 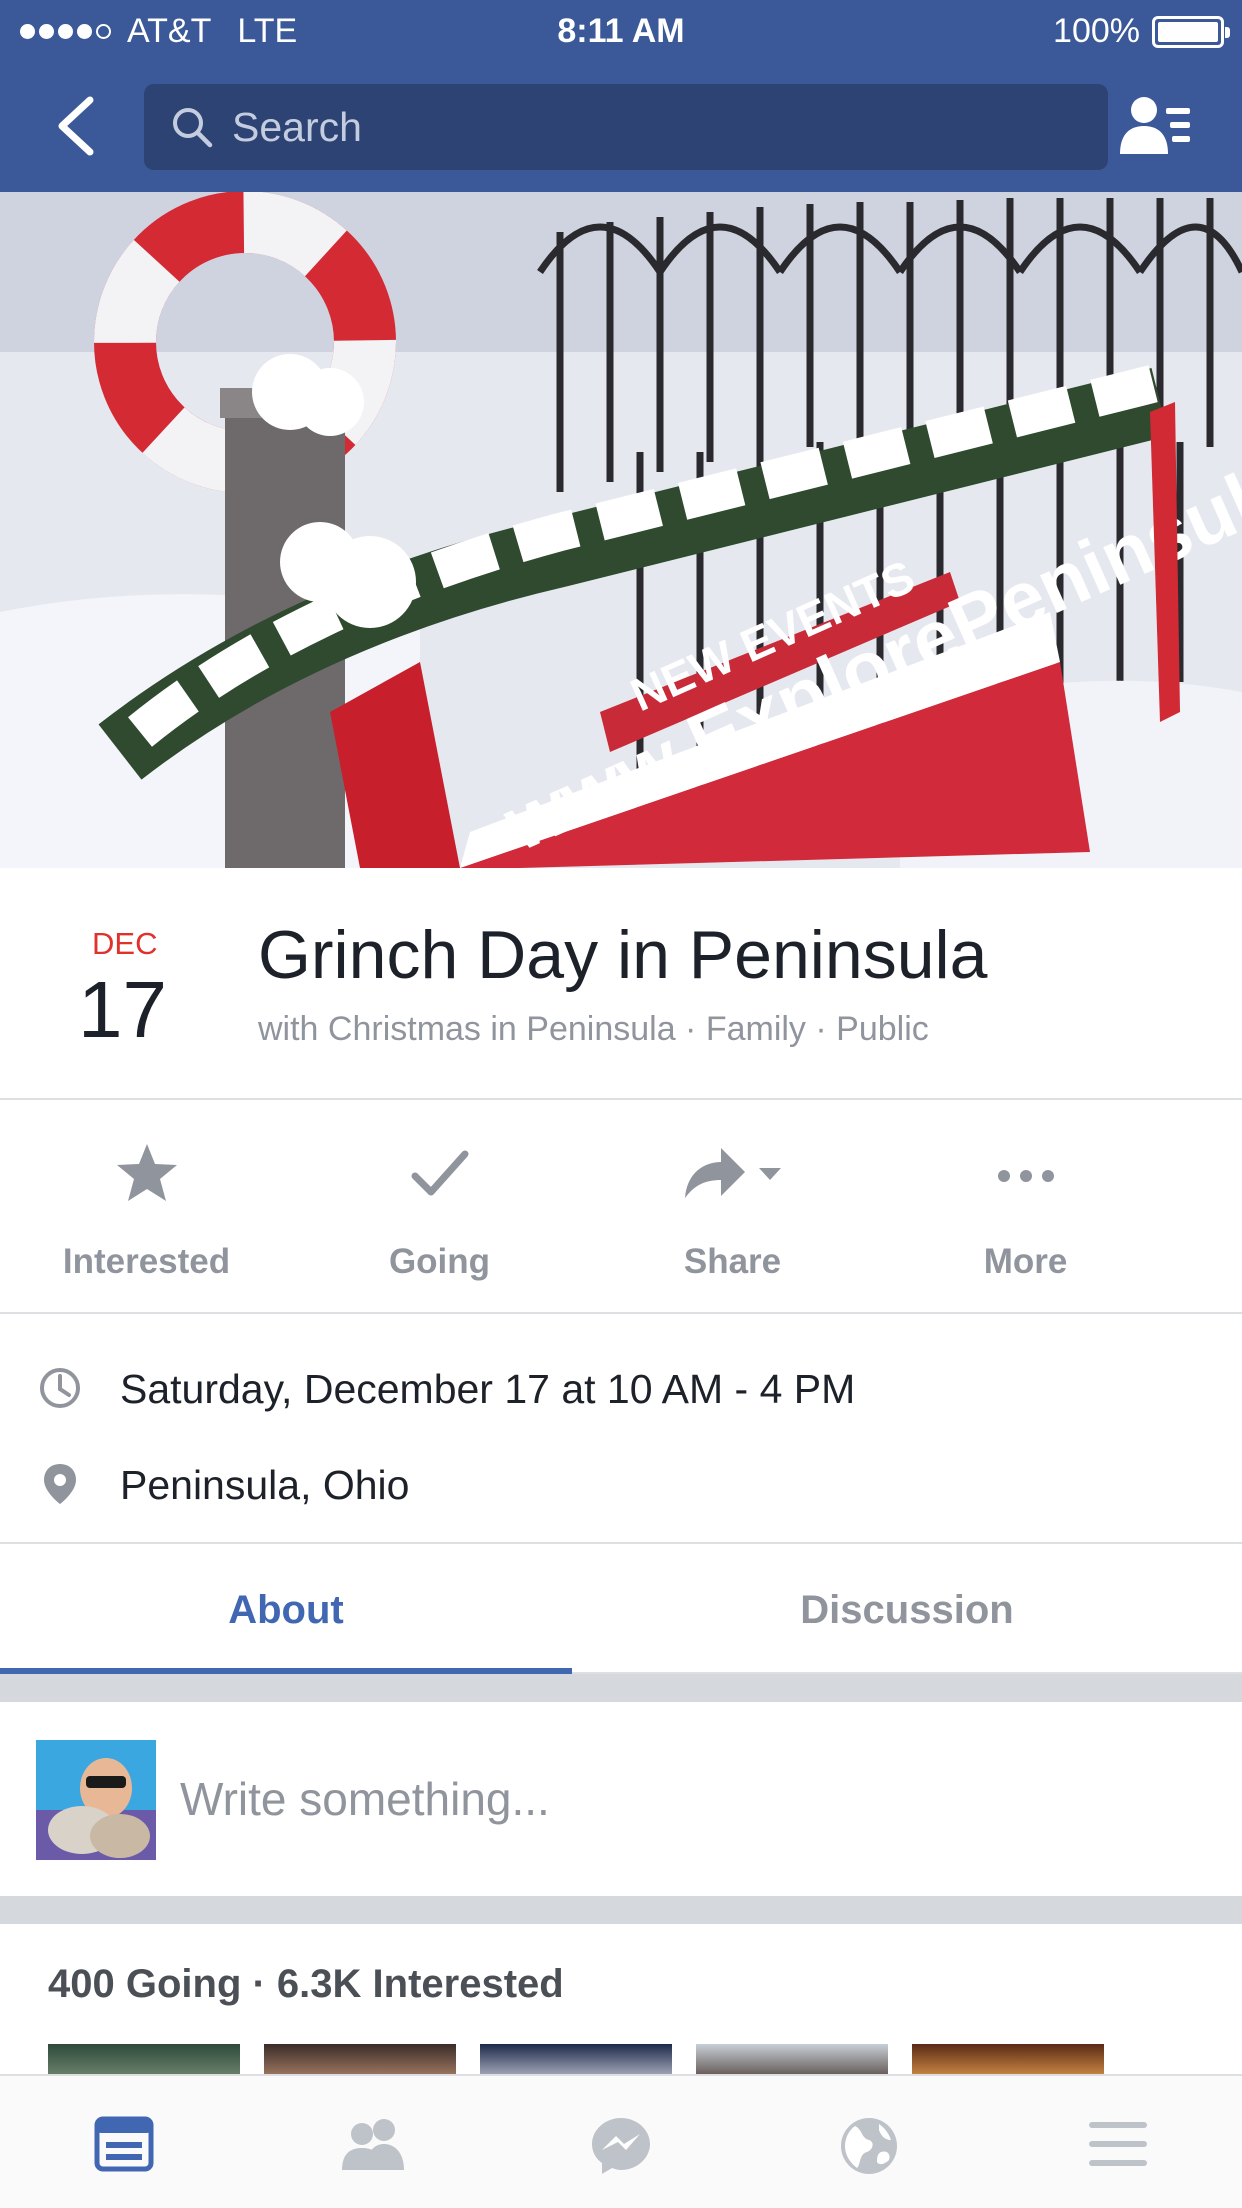 I want to click on guest-summary: 400 Going · 6.3K Interested, so click(x=621, y=1999).